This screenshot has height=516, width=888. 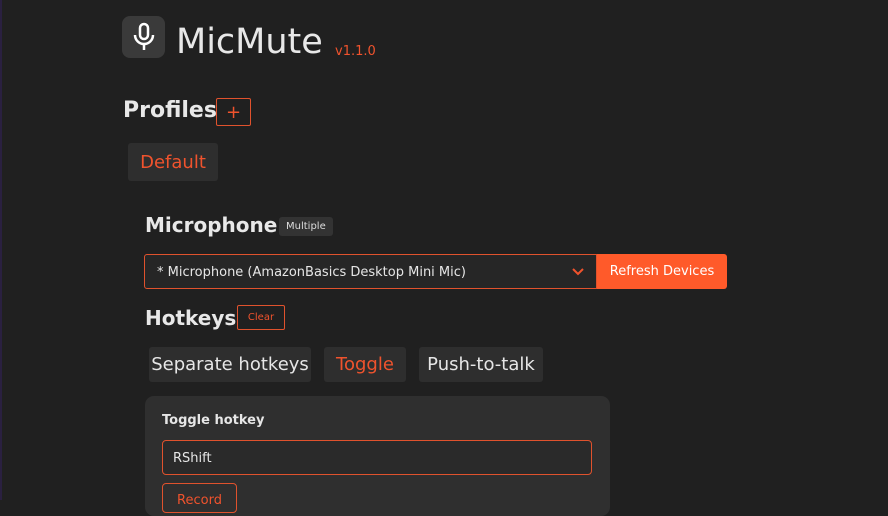 I want to click on mode-toggle: Toggle, so click(x=365, y=364).